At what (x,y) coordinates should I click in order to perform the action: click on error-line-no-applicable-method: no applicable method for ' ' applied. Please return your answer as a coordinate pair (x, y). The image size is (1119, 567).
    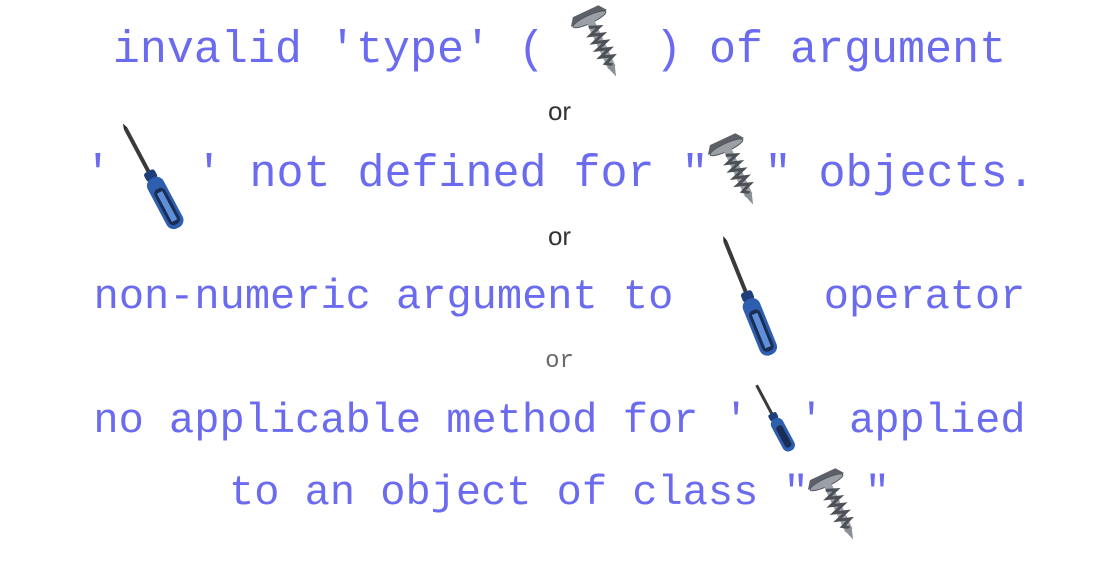
    Looking at the image, I should click on (559, 418).